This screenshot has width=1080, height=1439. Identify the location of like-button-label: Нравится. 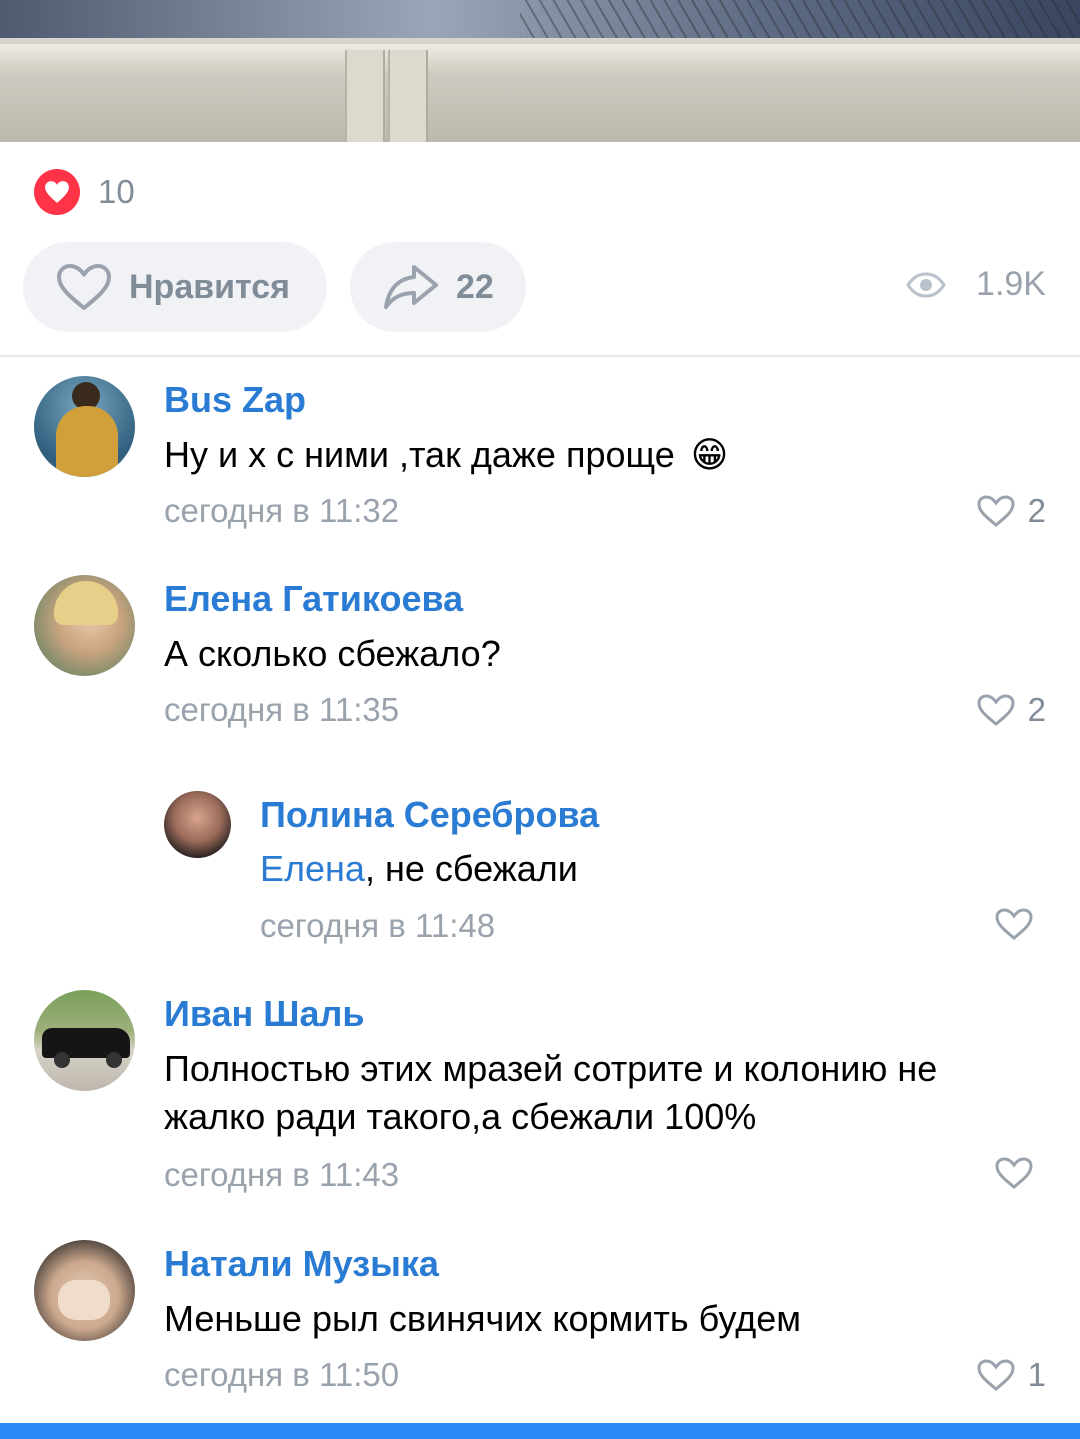
(209, 286).